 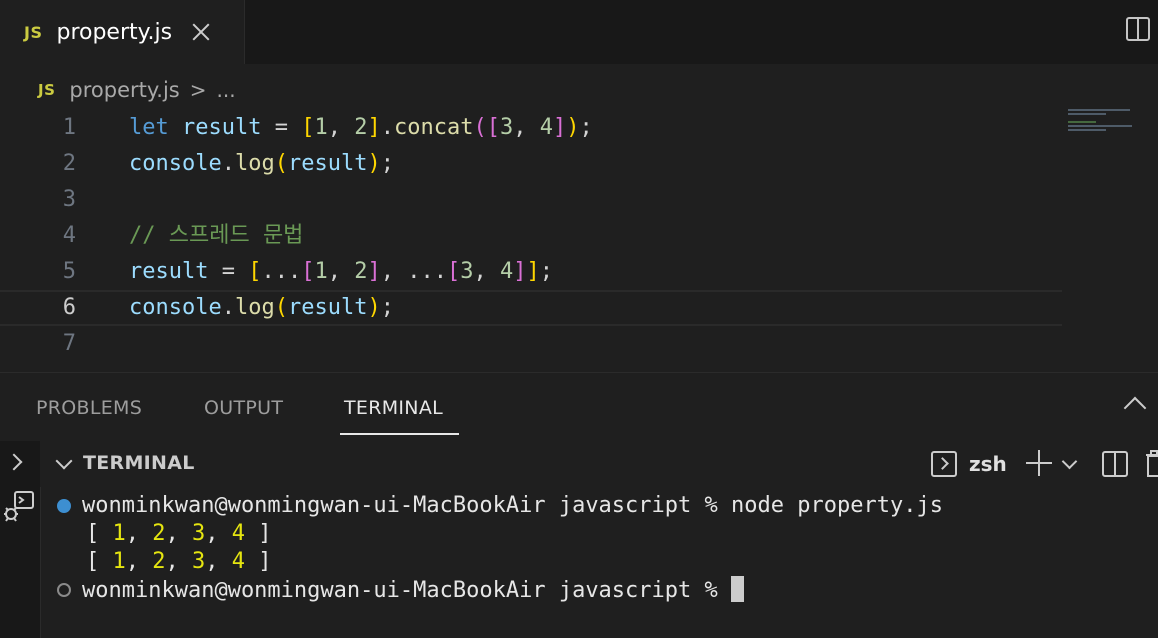 I want to click on code-text: result = [...[1, 2], ...[3, 4]];, so click(x=341, y=272).